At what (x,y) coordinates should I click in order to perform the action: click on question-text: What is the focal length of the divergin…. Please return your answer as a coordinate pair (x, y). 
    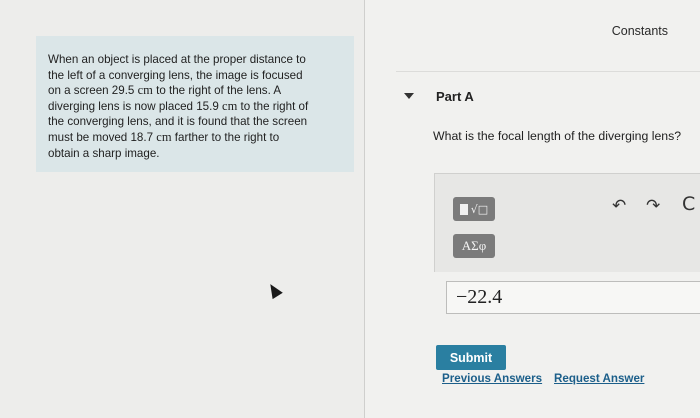
    Looking at the image, I should click on (557, 136).